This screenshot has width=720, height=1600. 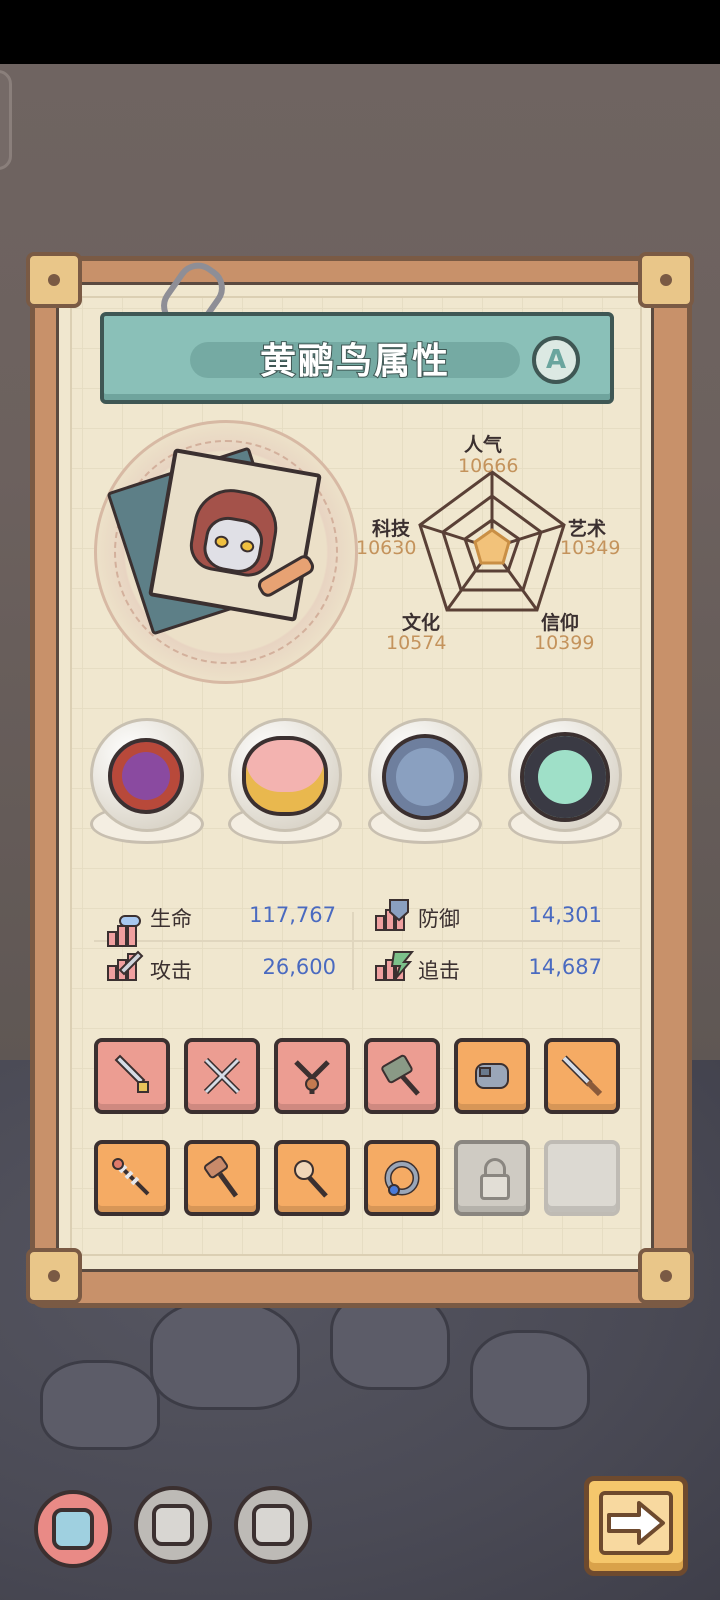 What do you see at coordinates (353, 951) in the screenshot?
I see `stats-divider-vertical` at bounding box center [353, 951].